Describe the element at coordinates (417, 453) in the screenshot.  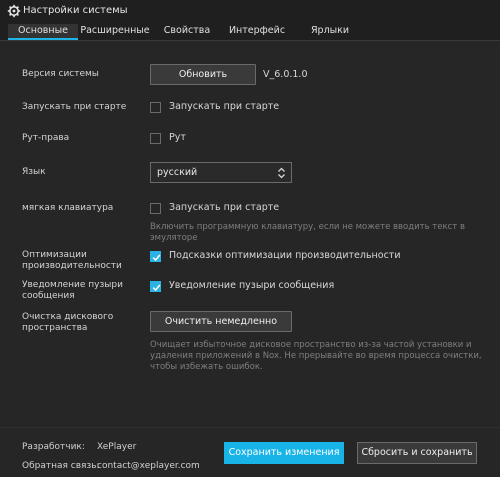
I see `reset-and-save-button: Сбросить и сохранить` at that location.